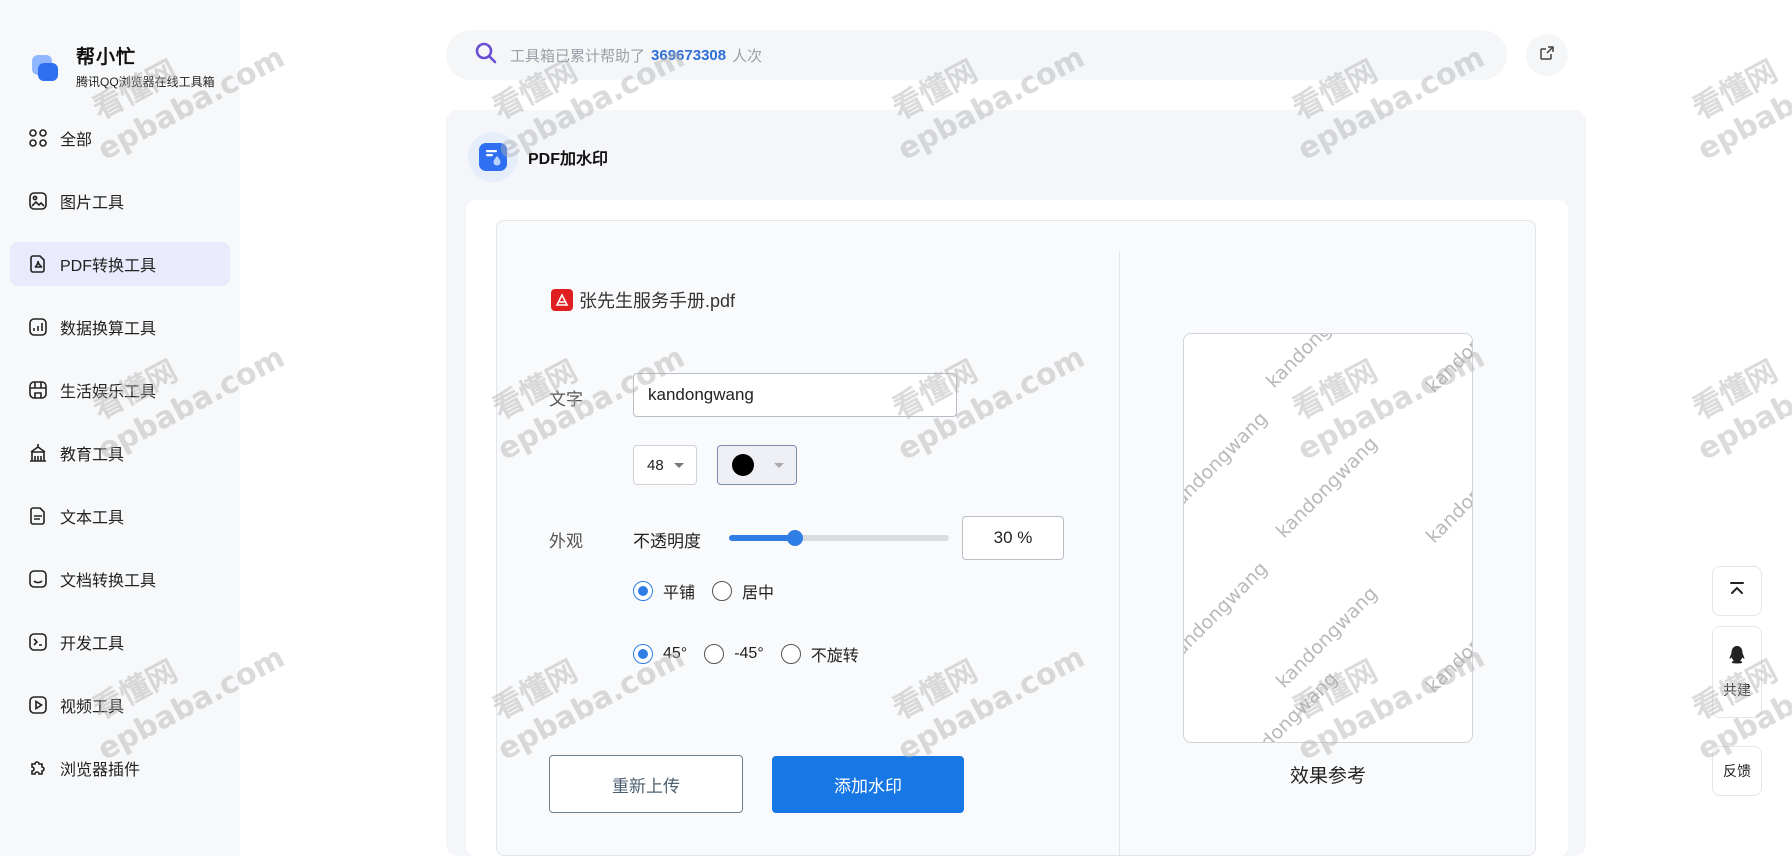  I want to click on preview-caption: 效果参考, so click(1327, 776).